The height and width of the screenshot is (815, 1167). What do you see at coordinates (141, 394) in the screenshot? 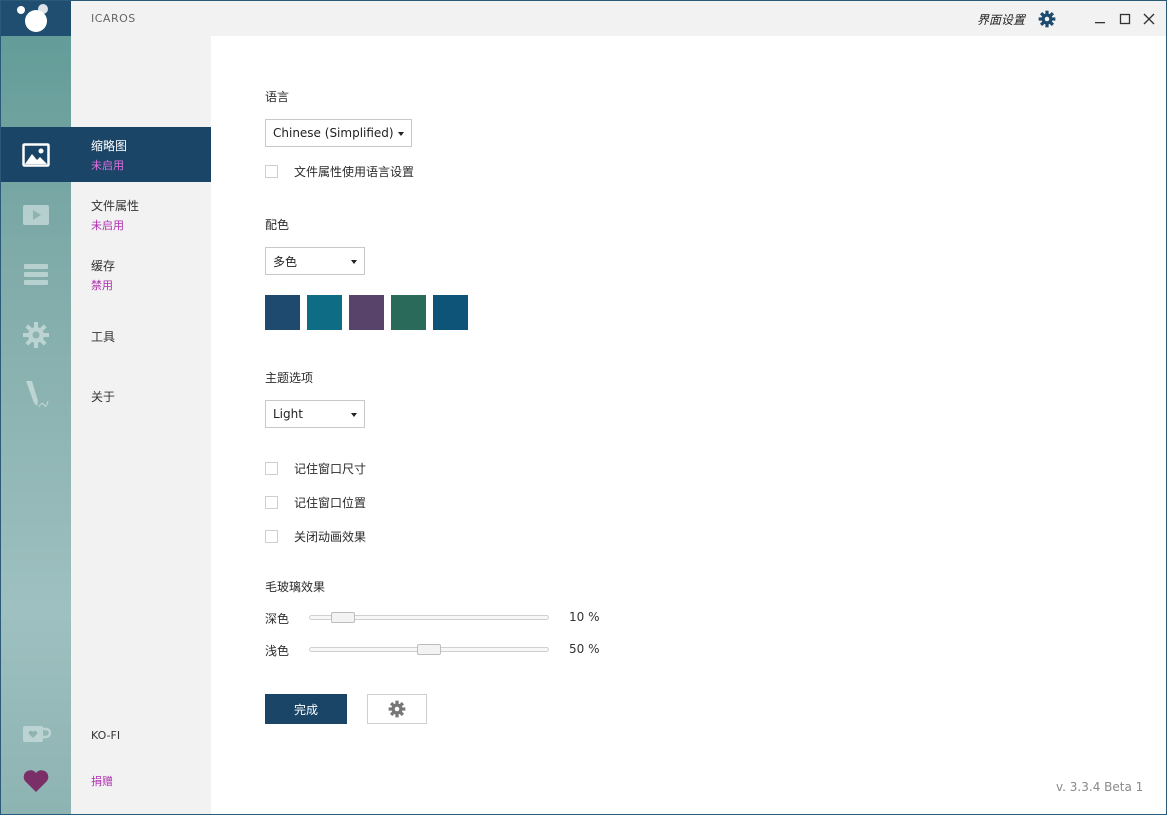
I see `nav-item-about: 关于` at bounding box center [141, 394].